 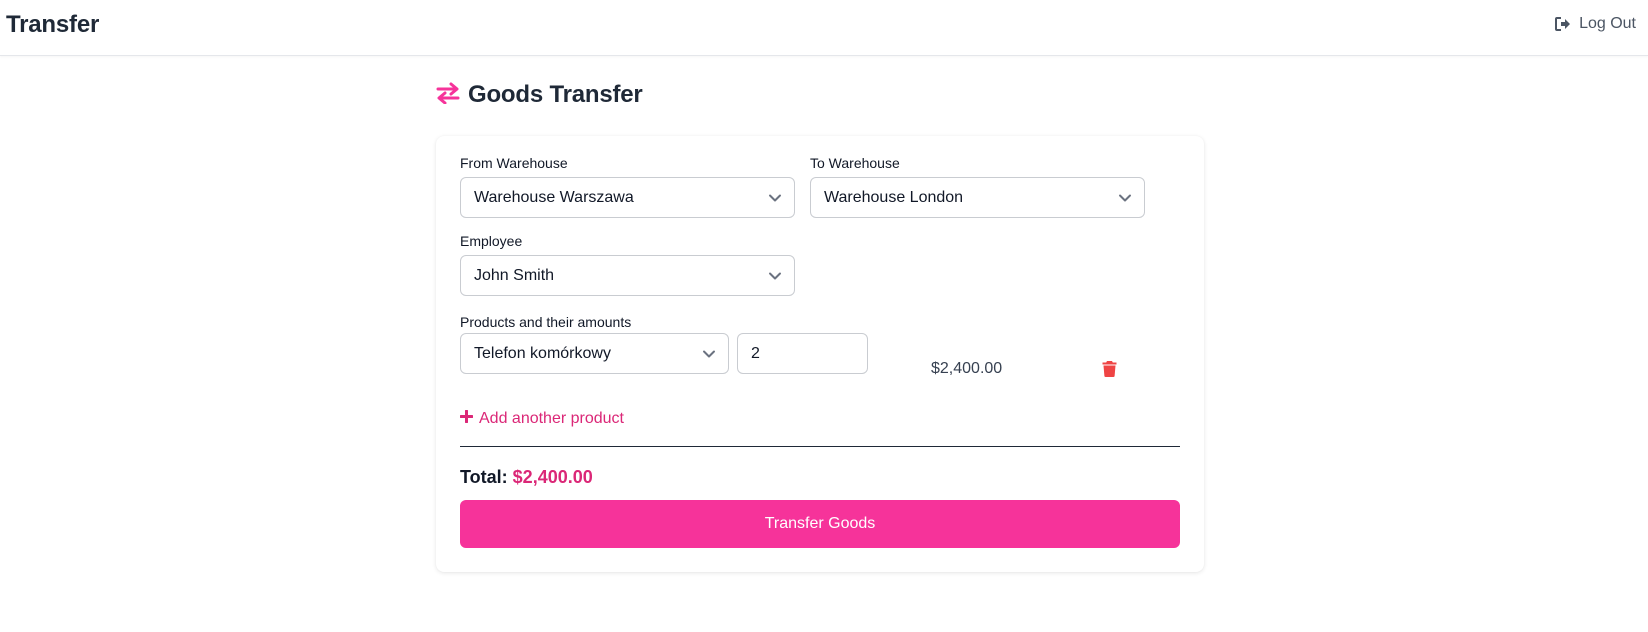 What do you see at coordinates (546, 322) in the screenshot?
I see `products-label: Products and their amounts` at bounding box center [546, 322].